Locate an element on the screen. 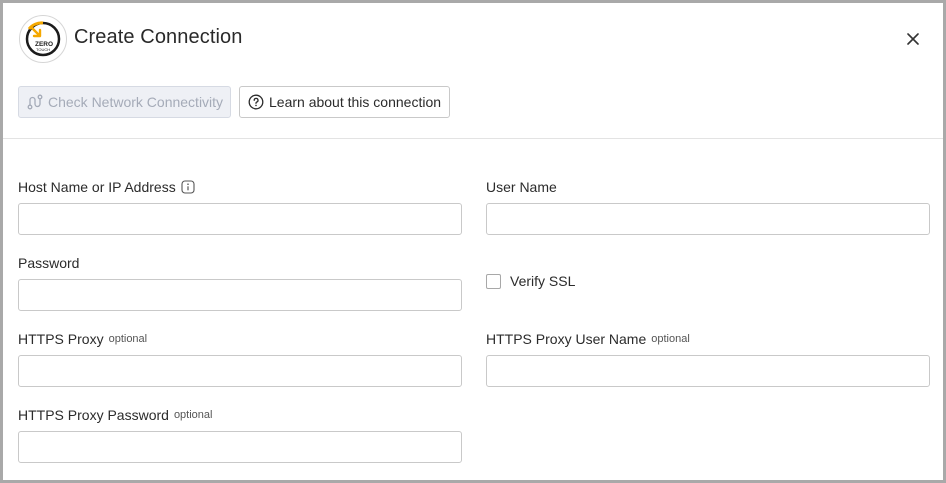 The image size is (946, 483). host-name-input is located at coordinates (240, 219).